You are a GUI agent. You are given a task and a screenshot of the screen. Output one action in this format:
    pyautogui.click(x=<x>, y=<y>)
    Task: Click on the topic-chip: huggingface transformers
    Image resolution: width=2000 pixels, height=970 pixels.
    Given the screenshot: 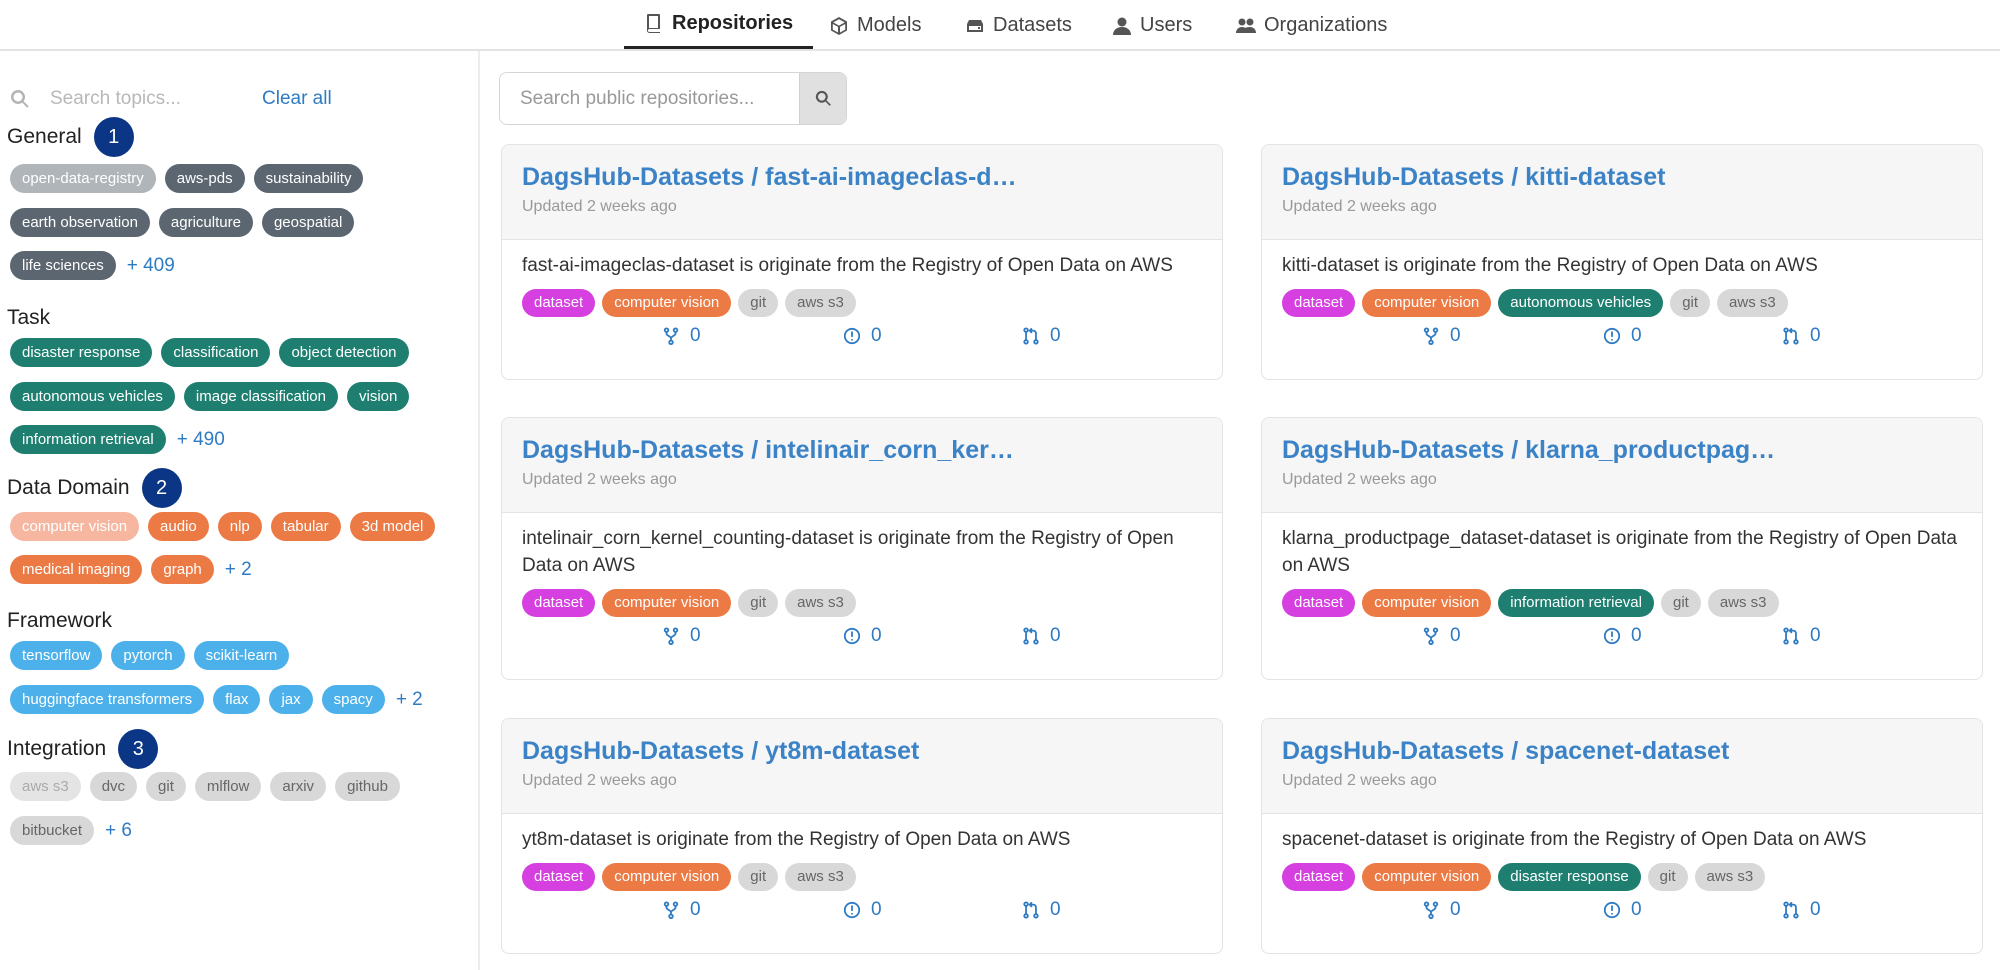 What is the action you would take?
    pyautogui.click(x=107, y=699)
    